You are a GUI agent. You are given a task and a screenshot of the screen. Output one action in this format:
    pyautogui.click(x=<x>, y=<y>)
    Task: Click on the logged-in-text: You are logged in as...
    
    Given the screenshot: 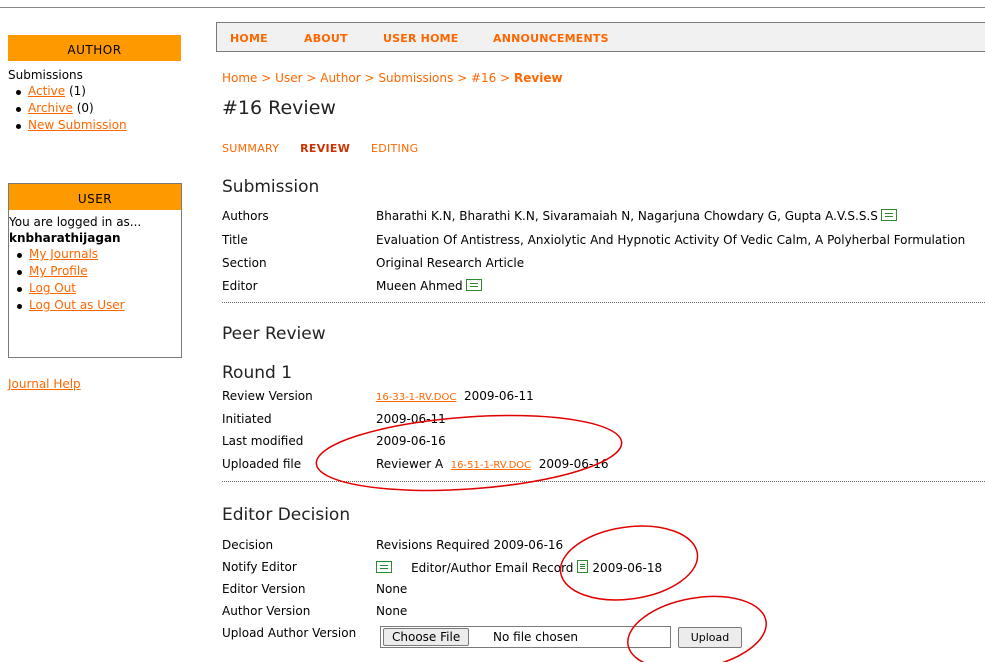 What is the action you would take?
    pyautogui.click(x=75, y=222)
    